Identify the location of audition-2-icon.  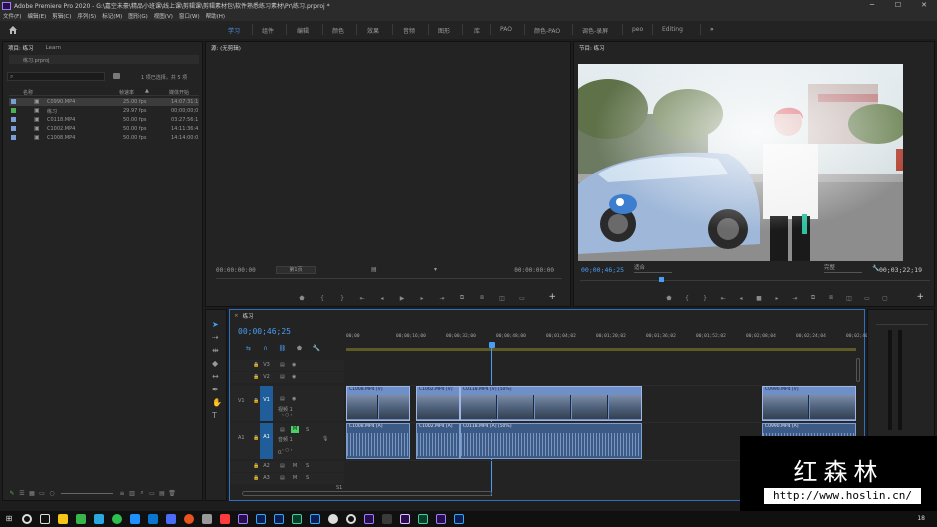
(423, 519).